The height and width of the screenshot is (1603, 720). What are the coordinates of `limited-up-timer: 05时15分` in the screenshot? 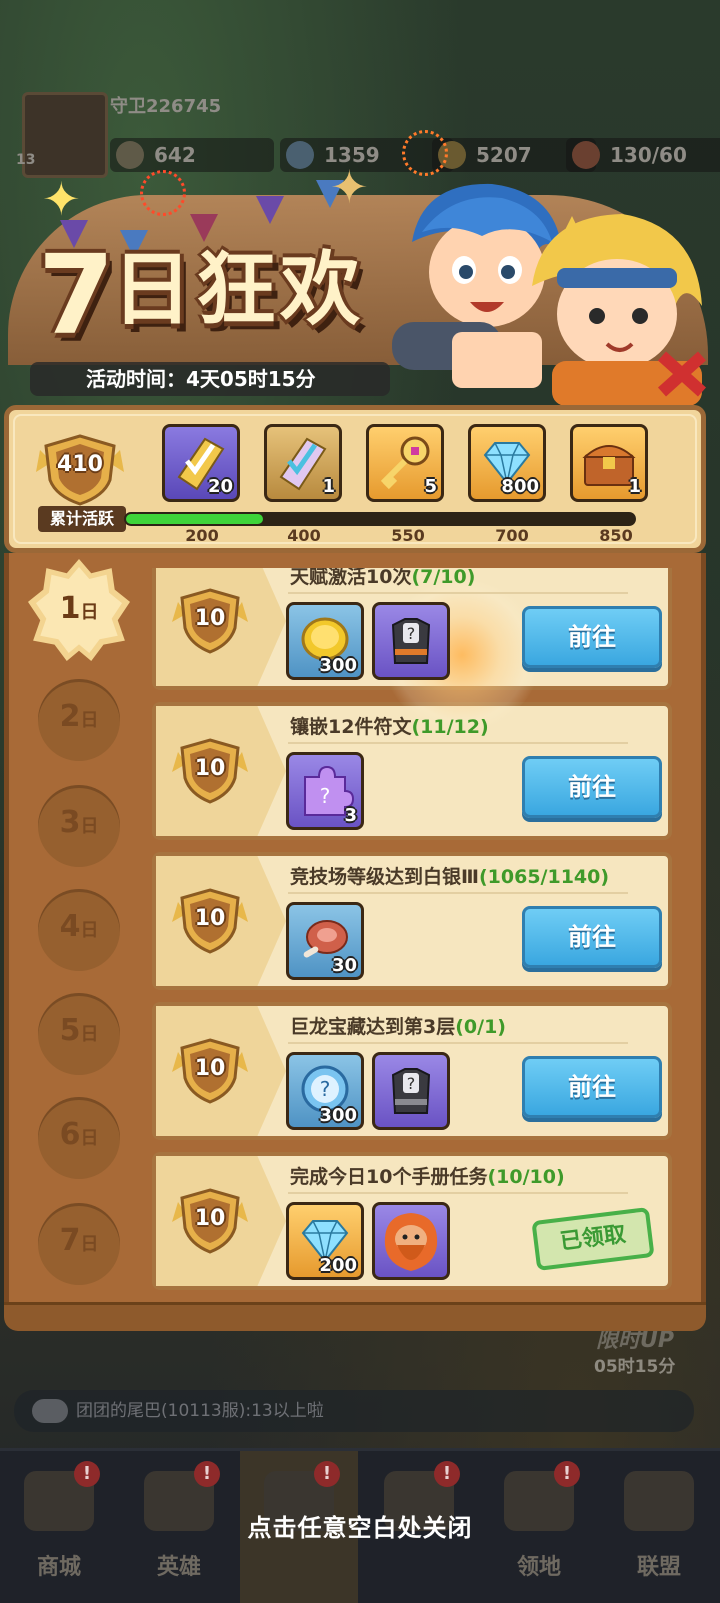 It's located at (635, 1367).